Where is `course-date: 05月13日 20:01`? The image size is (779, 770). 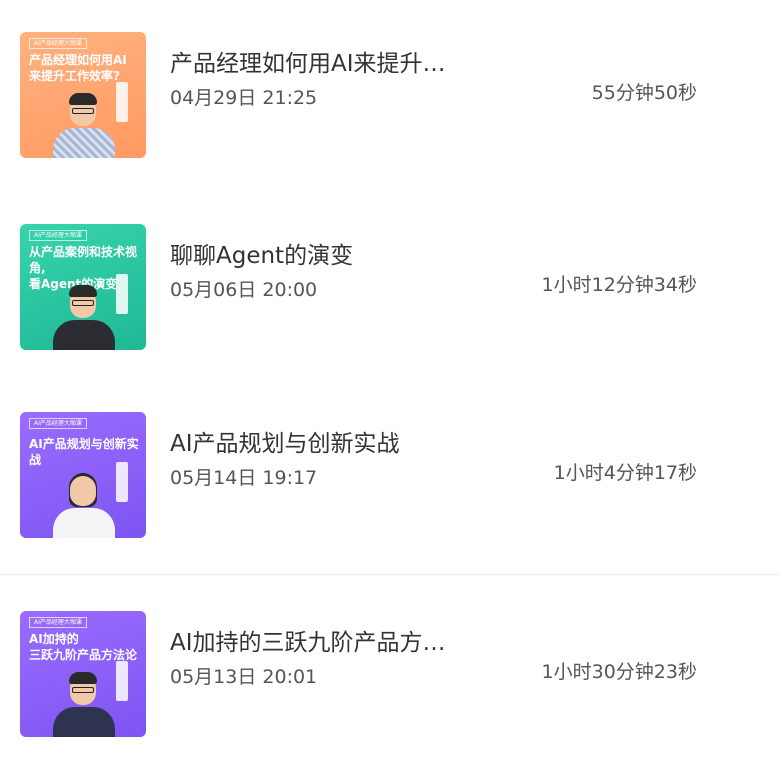 course-date: 05月13日 20:01 is located at coordinates (244, 677).